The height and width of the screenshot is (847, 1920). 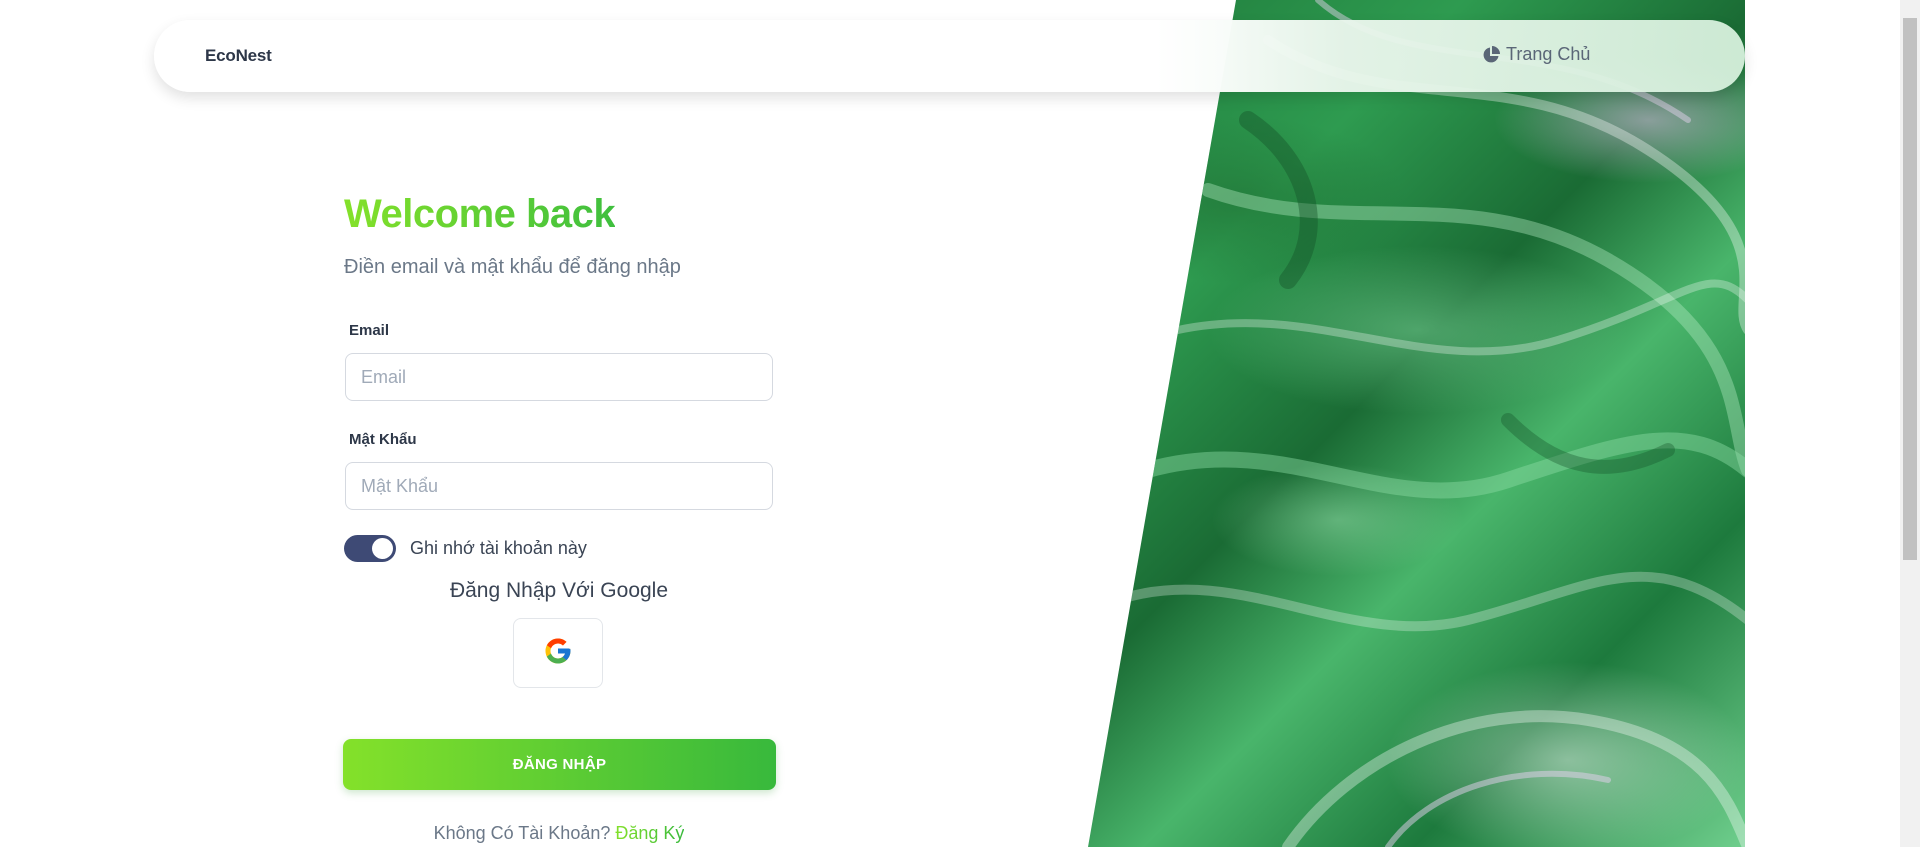 I want to click on login-submit-button: ĐĂNG NHẬP, so click(x=559, y=764).